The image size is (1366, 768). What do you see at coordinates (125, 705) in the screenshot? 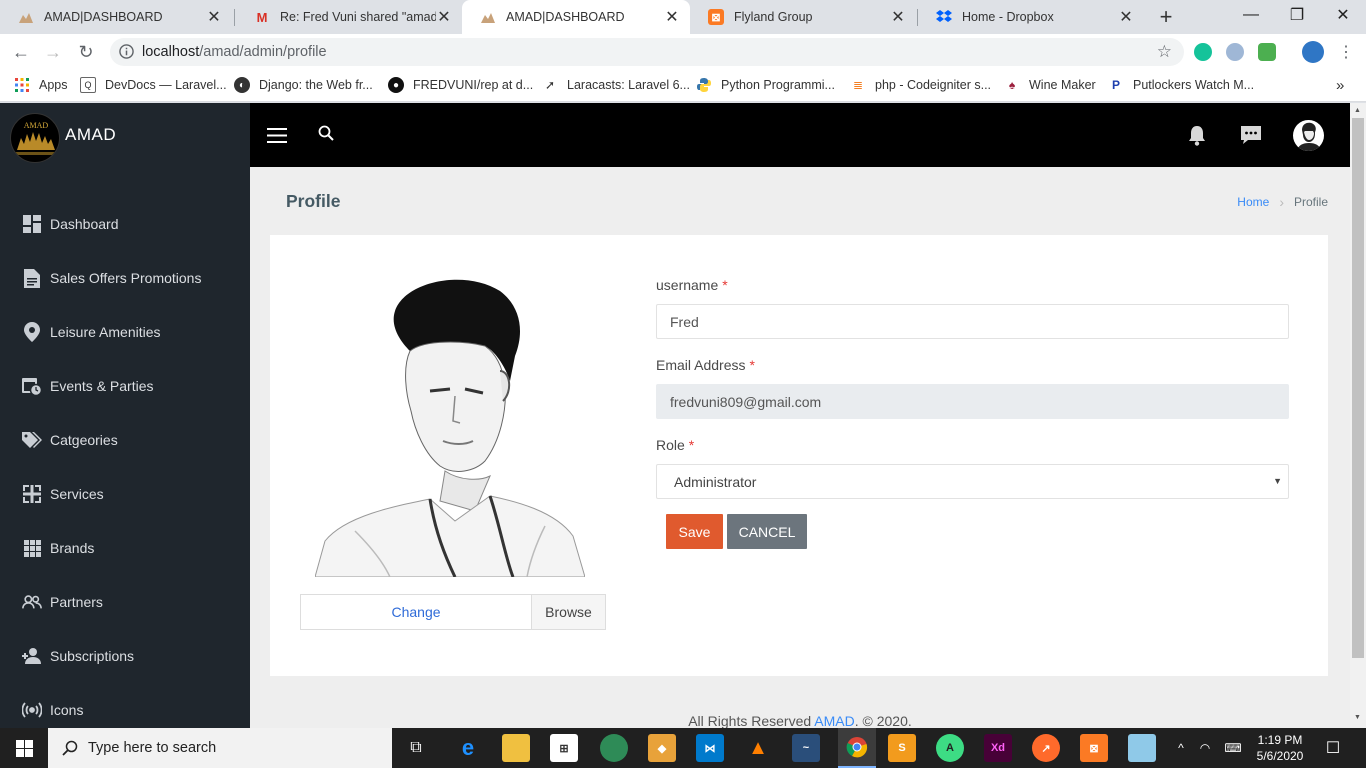
I see `sidebar-item-icons: Icons` at bounding box center [125, 705].